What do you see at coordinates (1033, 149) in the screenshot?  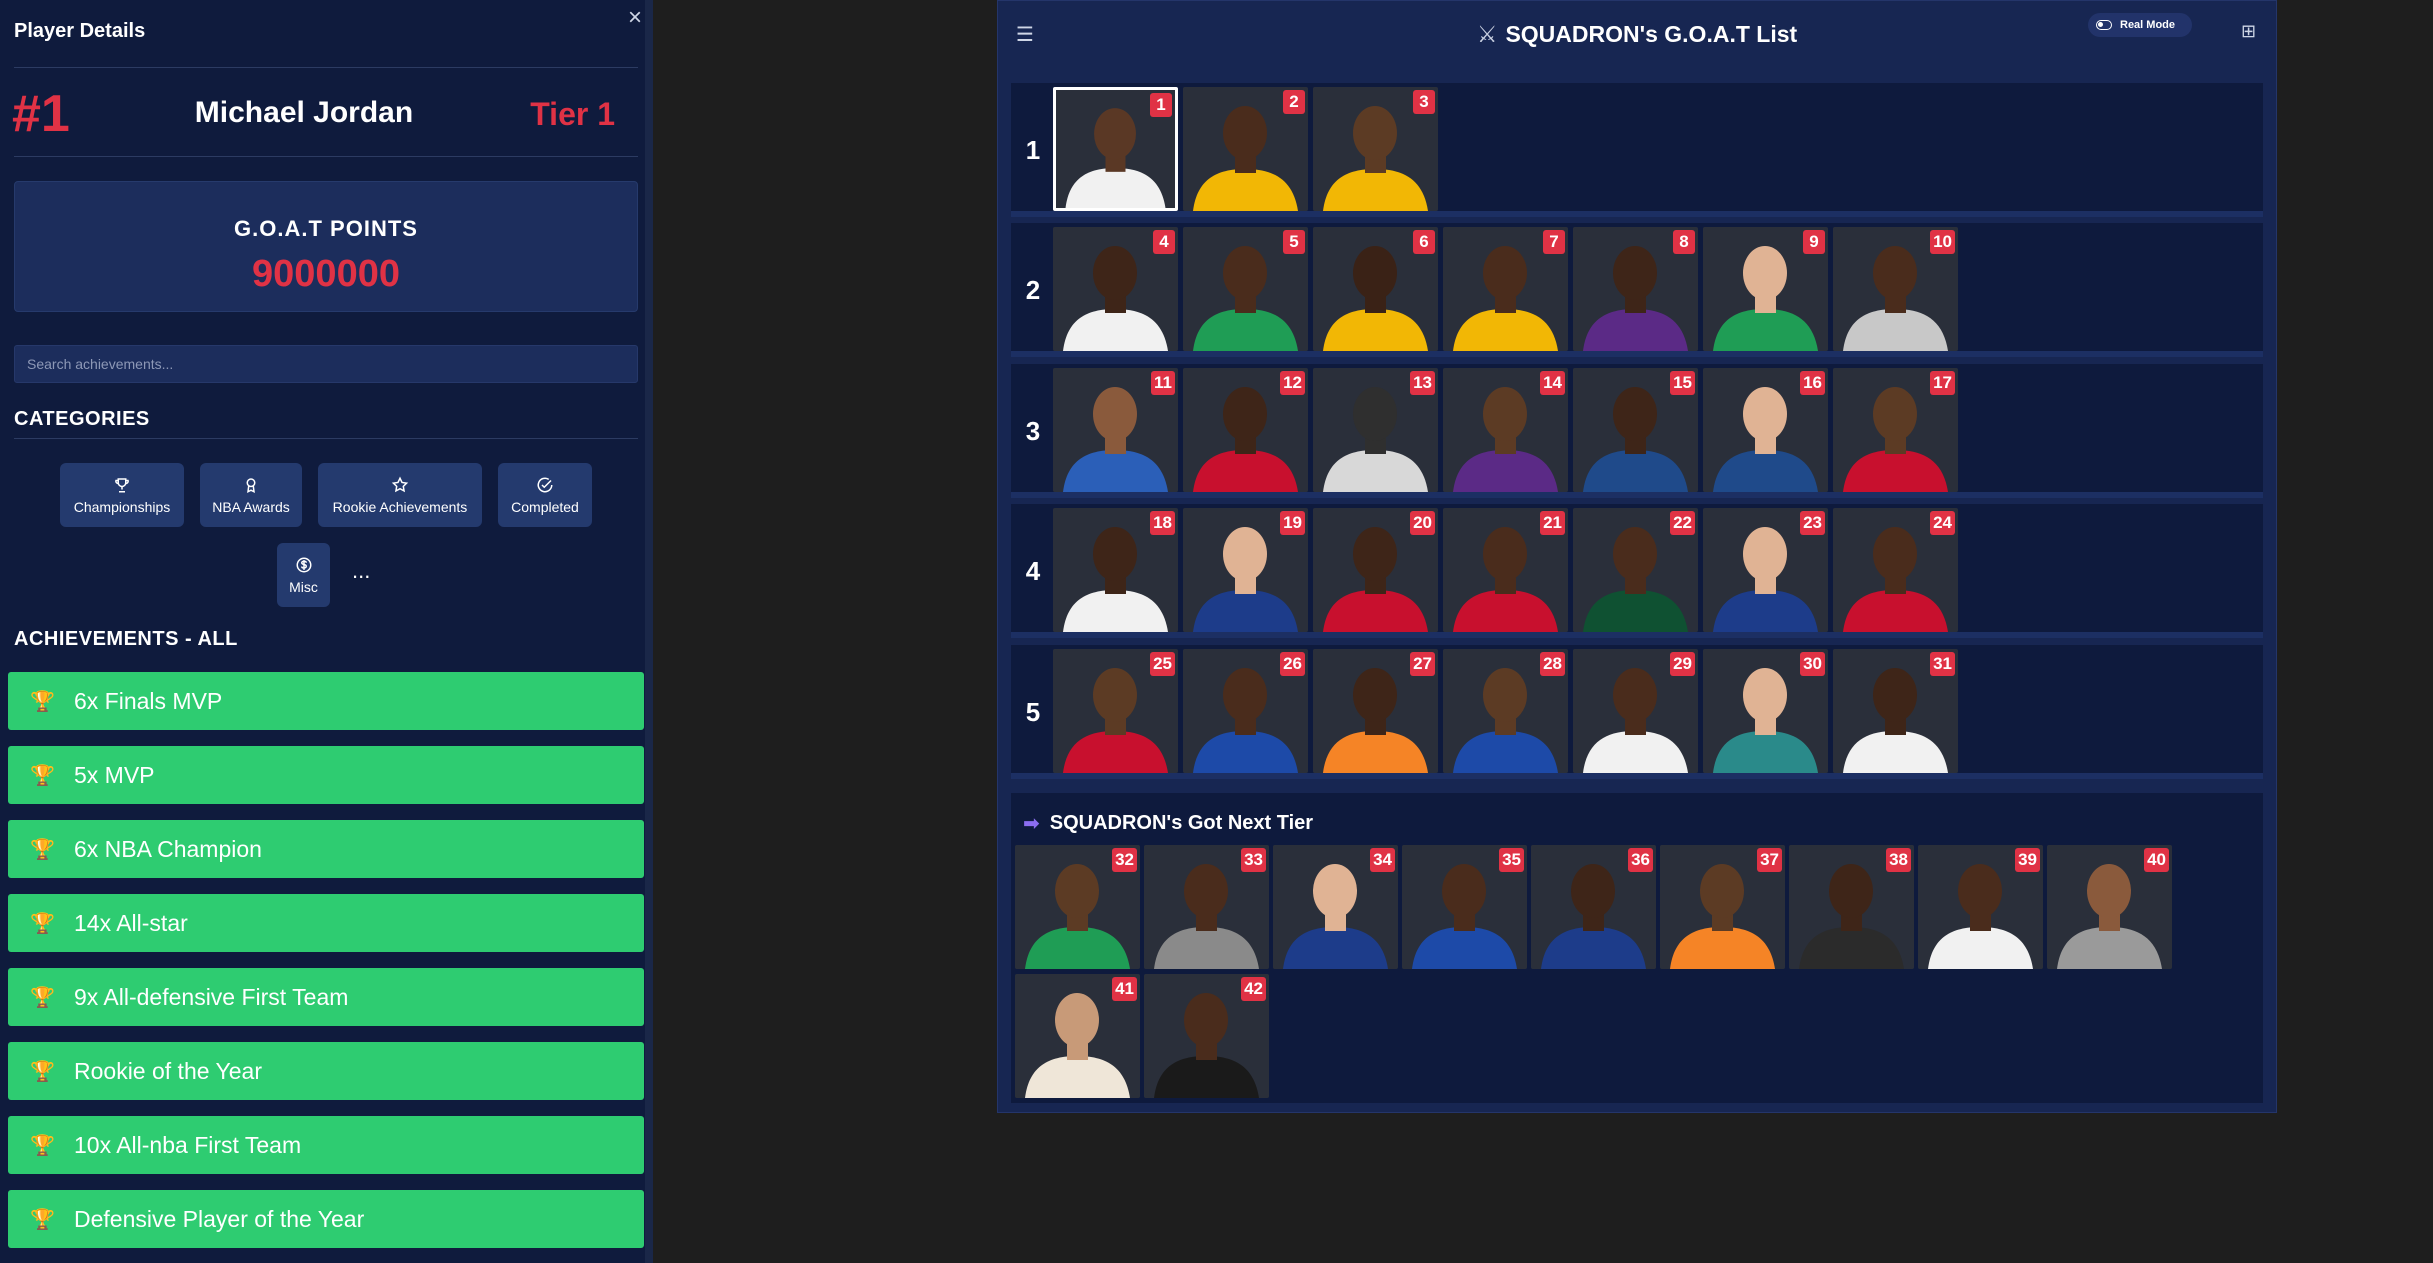 I see `tier-label: 1` at bounding box center [1033, 149].